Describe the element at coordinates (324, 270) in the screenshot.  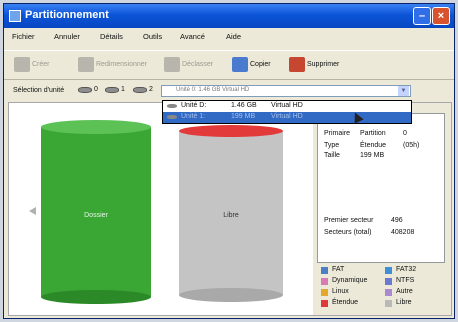
I see `legend-fat-swatch` at that location.